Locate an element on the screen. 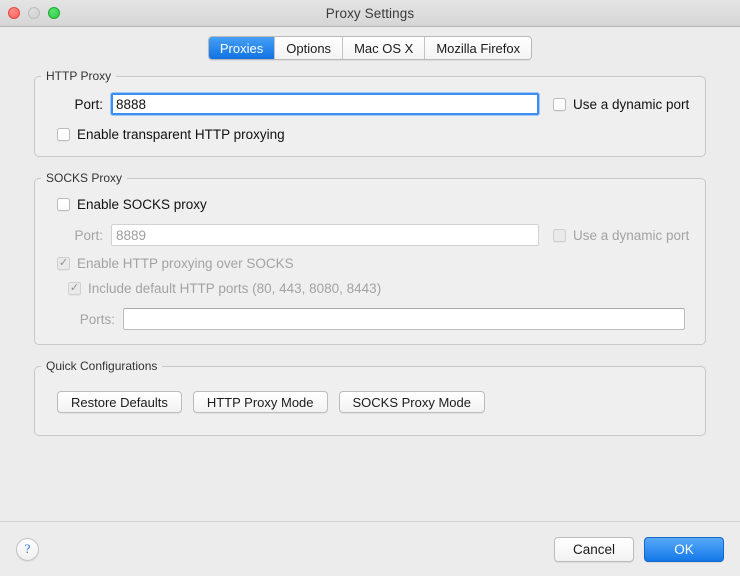  cancel-button: Cancel is located at coordinates (594, 549).